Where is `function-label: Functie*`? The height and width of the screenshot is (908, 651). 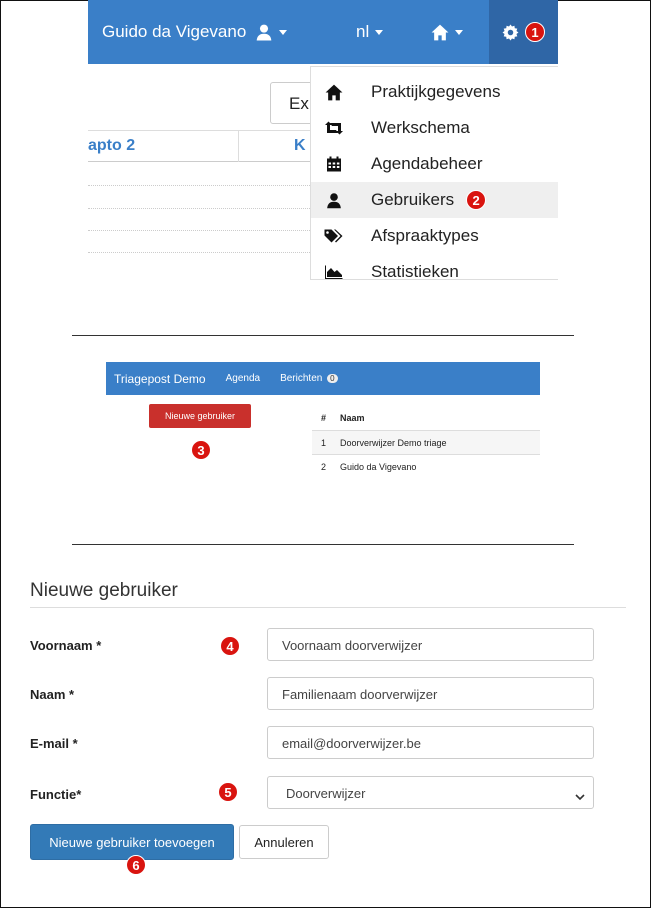 function-label: Functie* is located at coordinates (56, 794).